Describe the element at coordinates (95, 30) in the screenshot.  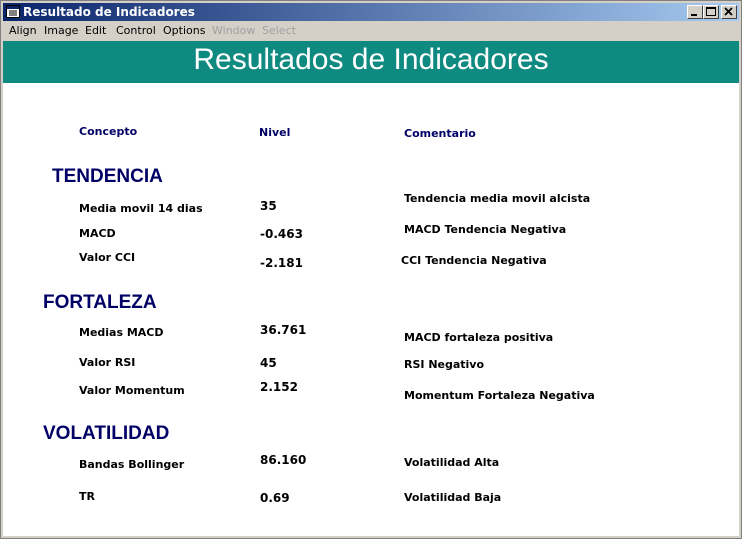
I see `menu-edit: Edit` at that location.